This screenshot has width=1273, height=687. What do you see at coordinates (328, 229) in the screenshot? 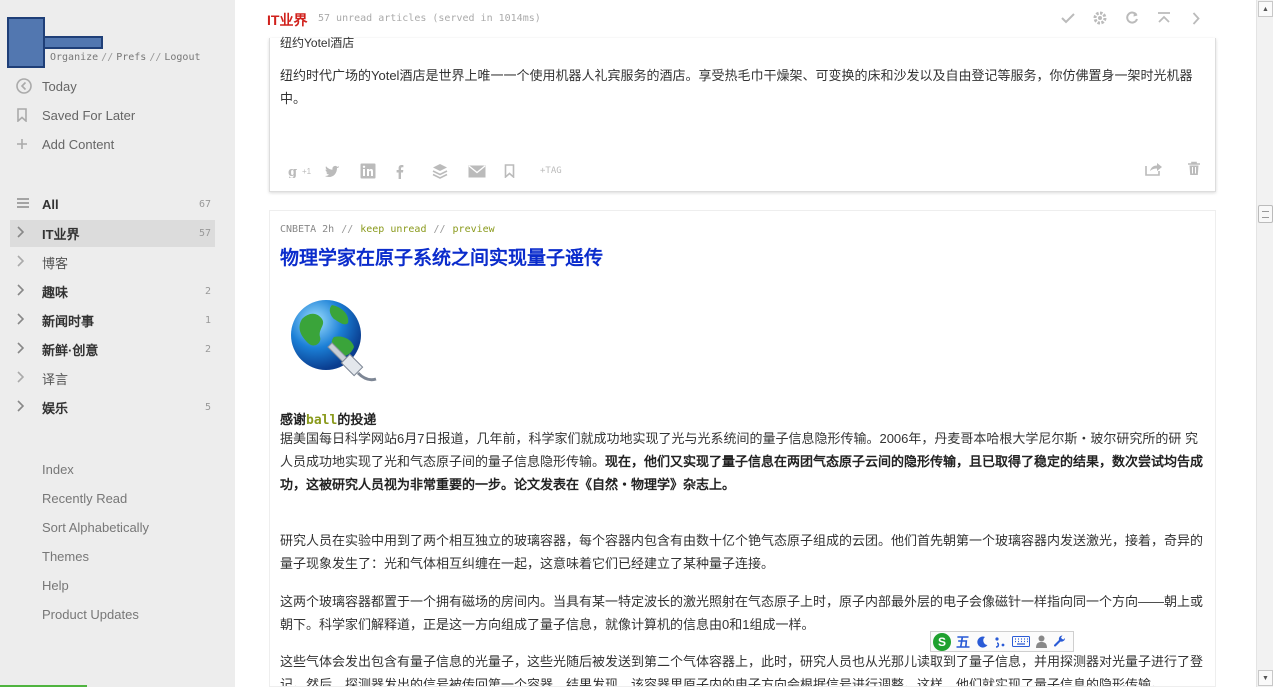
I see `article-age: 2h` at bounding box center [328, 229].